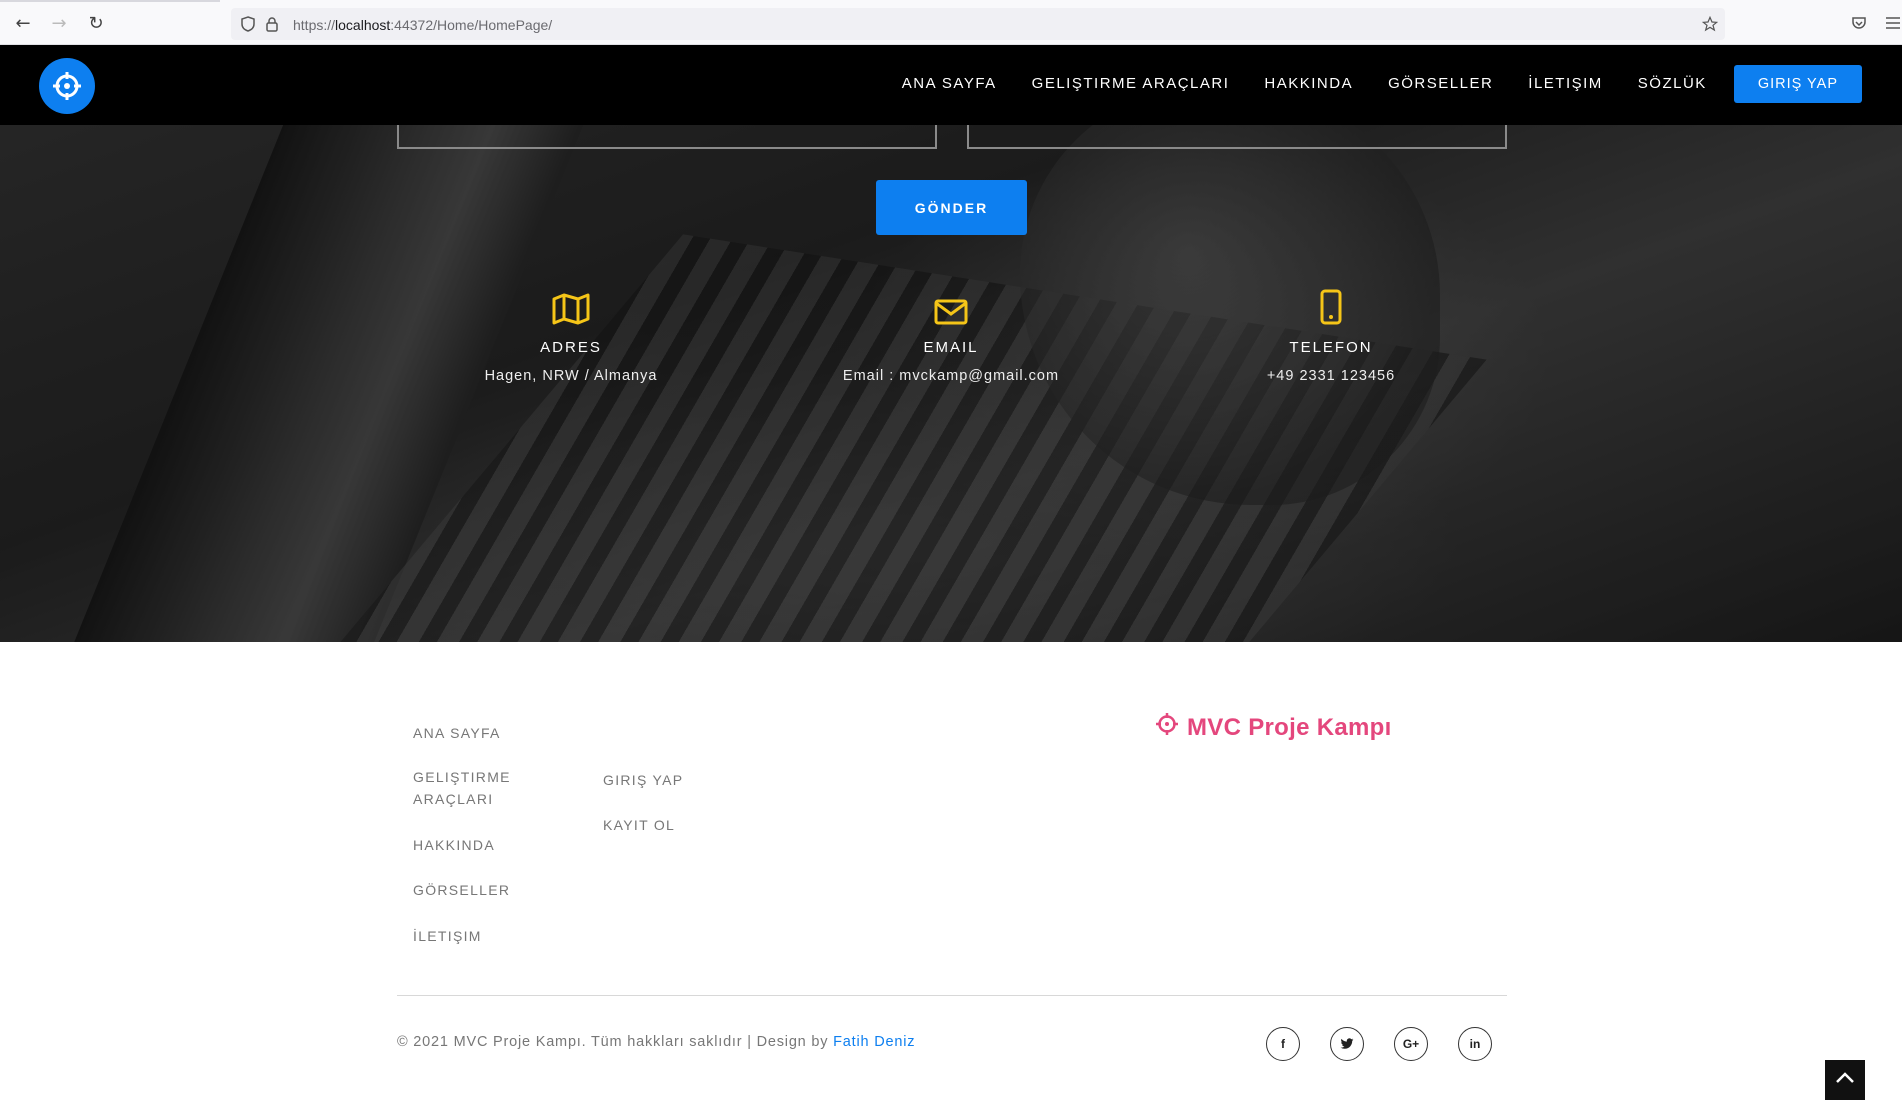 The width and height of the screenshot is (1902, 1118). Describe the element at coordinates (248, 24) in the screenshot. I see `shield-icon` at that location.